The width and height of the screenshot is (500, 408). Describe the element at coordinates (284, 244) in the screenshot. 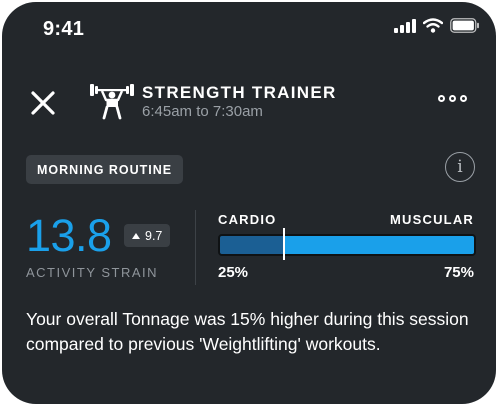

I see `split-marker` at that location.